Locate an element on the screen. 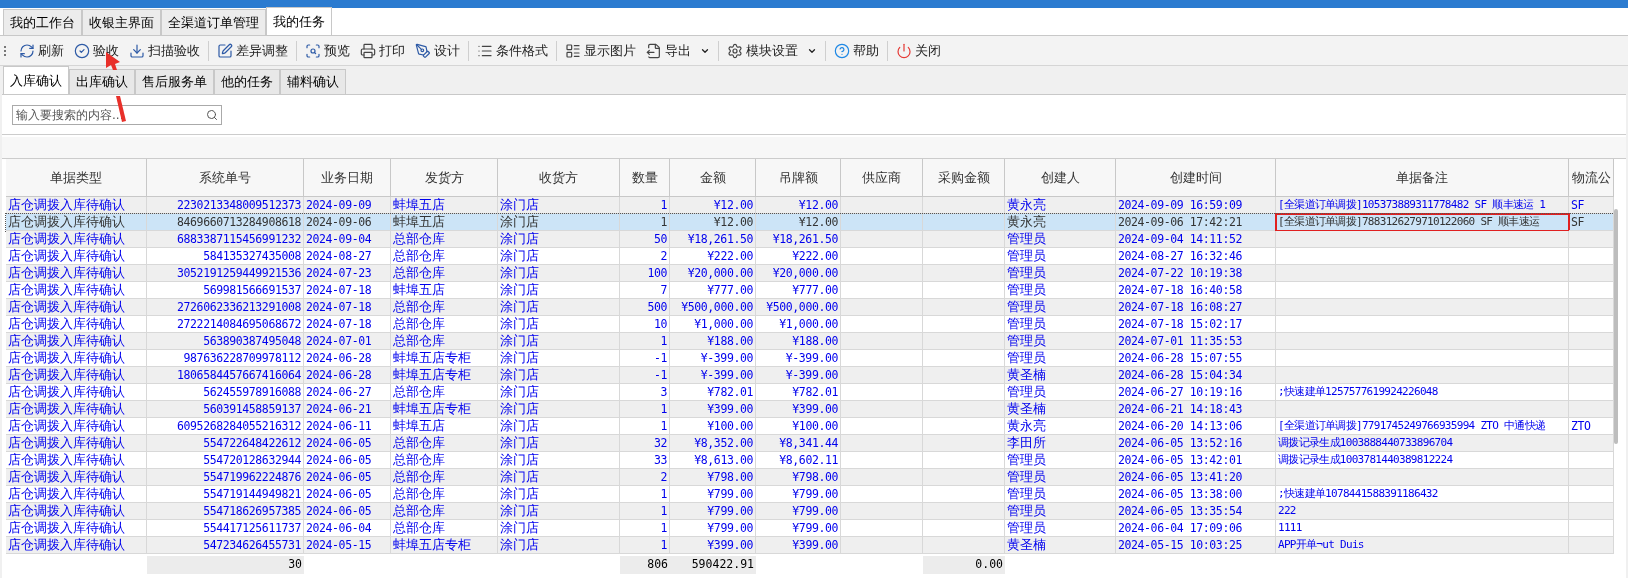 The height and width of the screenshot is (578, 1628). sub-tab: 入库确认 is located at coordinates (36, 80).